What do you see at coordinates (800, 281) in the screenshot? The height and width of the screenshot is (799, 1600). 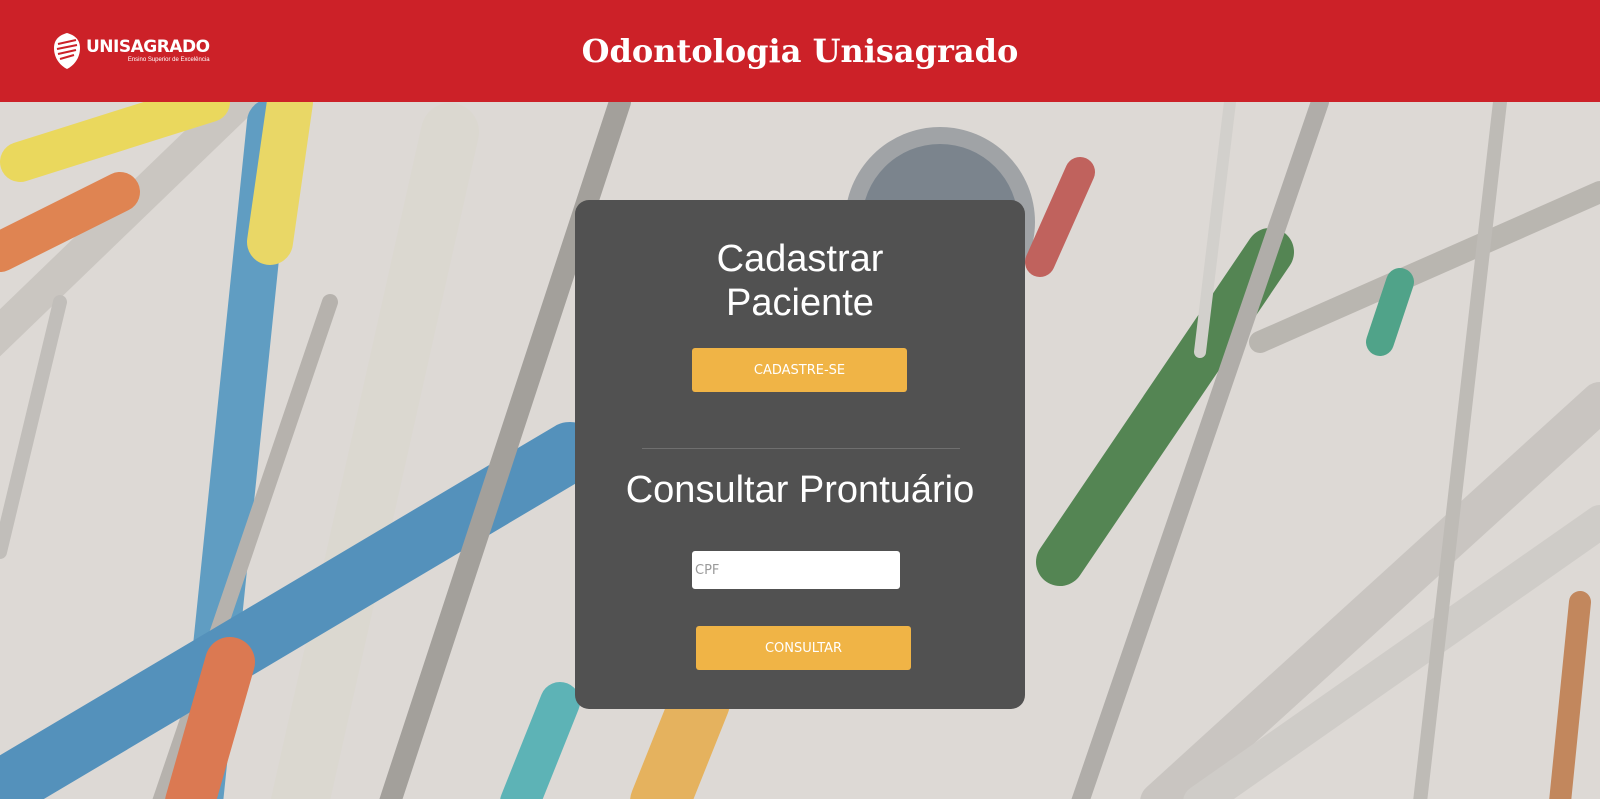 I see `register-title: Cadastrar Paciente` at bounding box center [800, 281].